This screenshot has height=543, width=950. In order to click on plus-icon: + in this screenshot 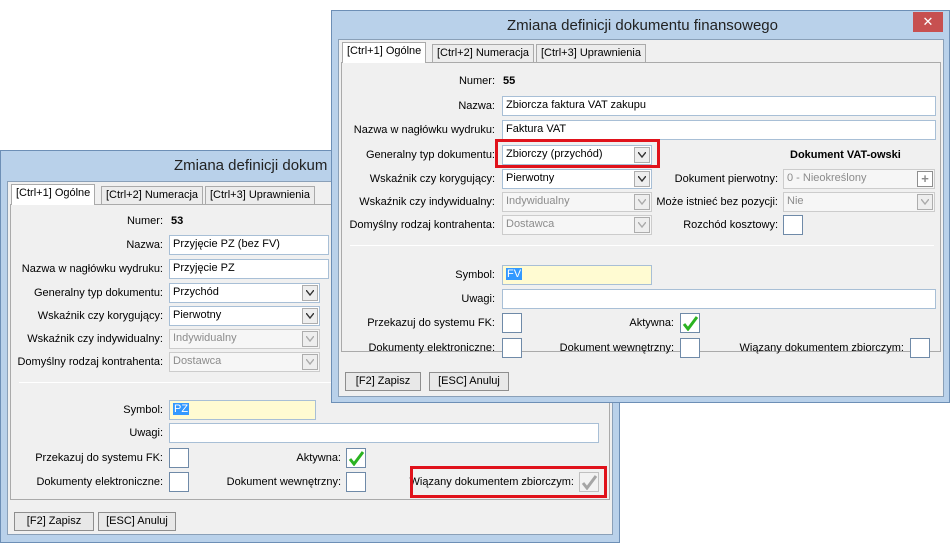, I will do `click(925, 179)`.